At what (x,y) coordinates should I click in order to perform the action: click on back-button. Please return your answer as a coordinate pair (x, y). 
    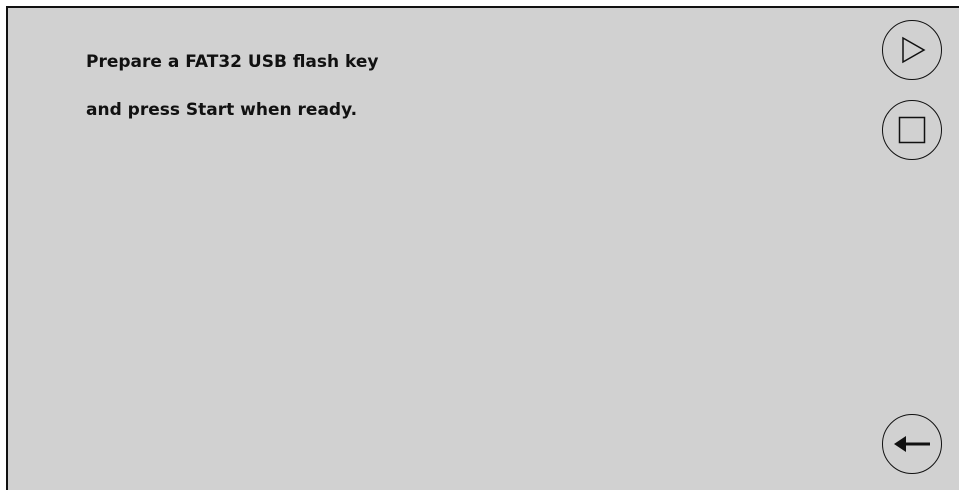
    Looking at the image, I should click on (912, 444).